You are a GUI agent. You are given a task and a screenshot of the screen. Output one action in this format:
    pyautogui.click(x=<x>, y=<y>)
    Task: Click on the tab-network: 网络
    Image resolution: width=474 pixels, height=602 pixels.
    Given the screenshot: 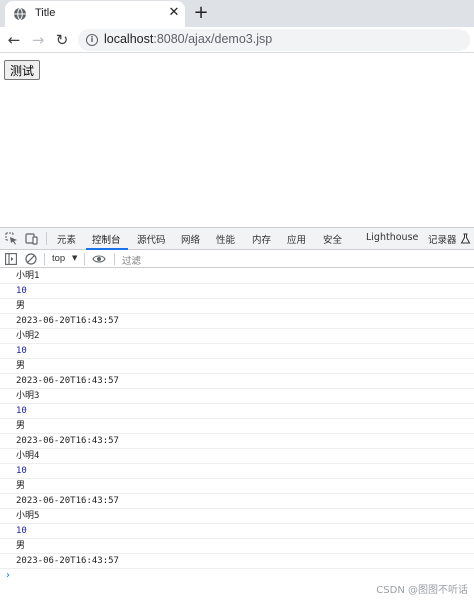 What is the action you would take?
    pyautogui.click(x=190, y=239)
    